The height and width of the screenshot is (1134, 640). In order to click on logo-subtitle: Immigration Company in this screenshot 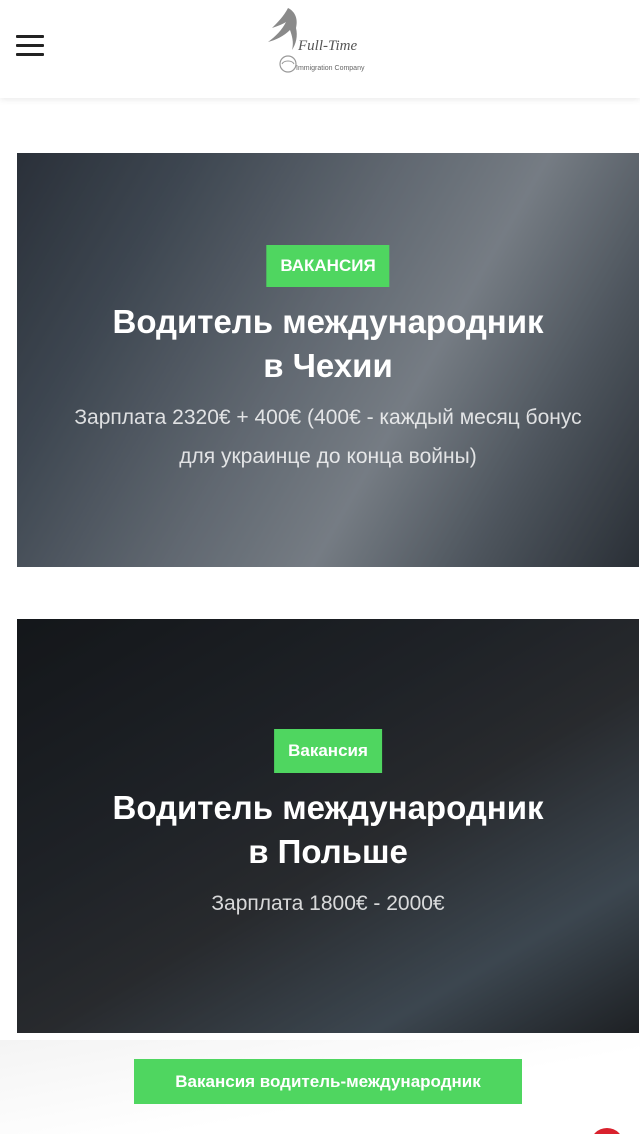, I will do `click(330, 68)`.